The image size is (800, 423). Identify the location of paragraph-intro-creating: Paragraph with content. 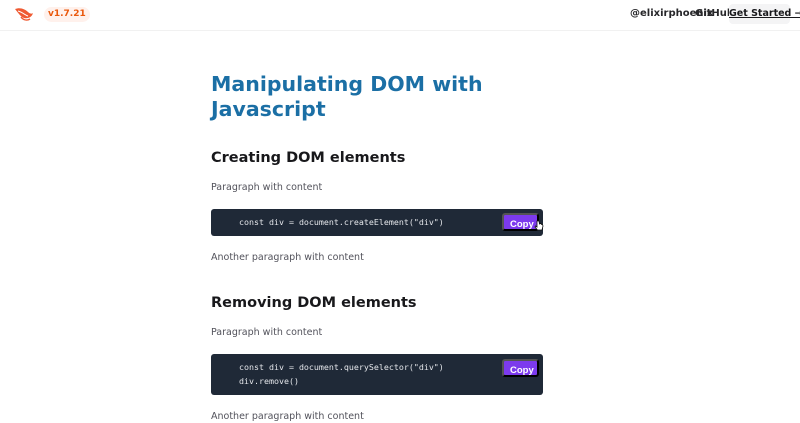
(267, 187).